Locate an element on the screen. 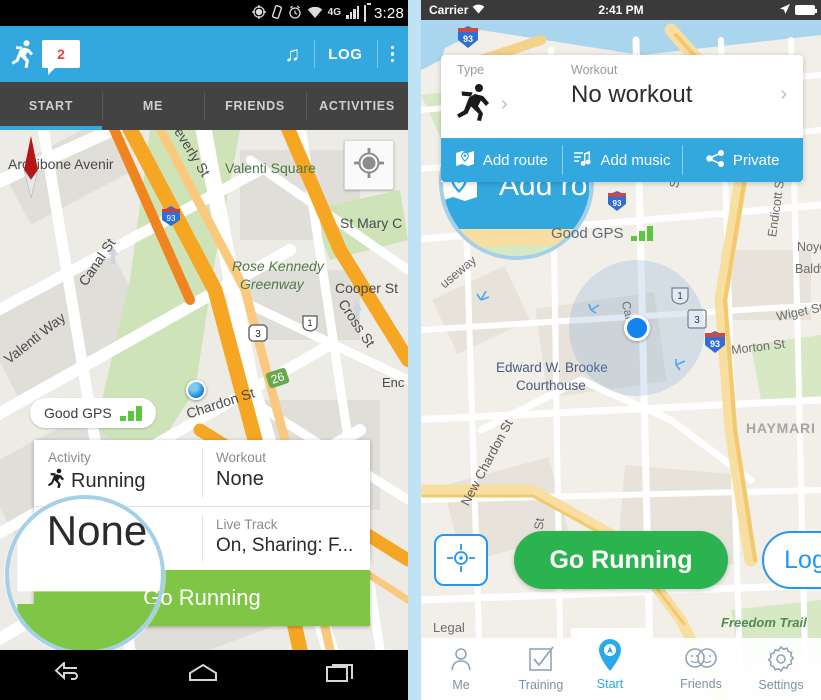 The image size is (821, 700). ios-log-button: Log is located at coordinates (791, 560).